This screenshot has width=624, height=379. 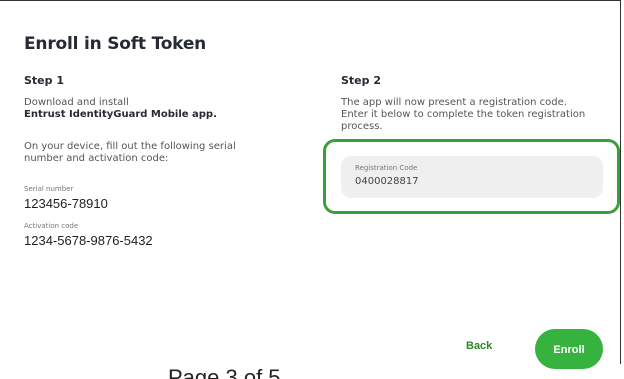 What do you see at coordinates (224, 372) in the screenshot?
I see `page-caption: Page 3 of 5` at bounding box center [224, 372].